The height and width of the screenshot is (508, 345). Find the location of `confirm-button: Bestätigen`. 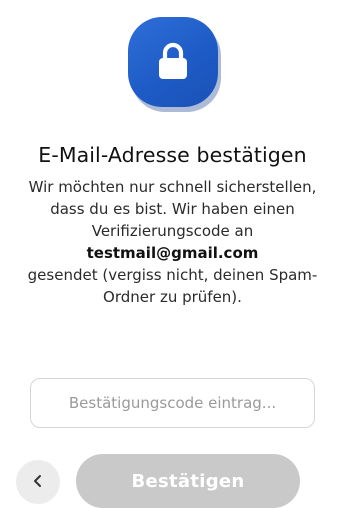

confirm-button: Bestätigen is located at coordinates (188, 481).